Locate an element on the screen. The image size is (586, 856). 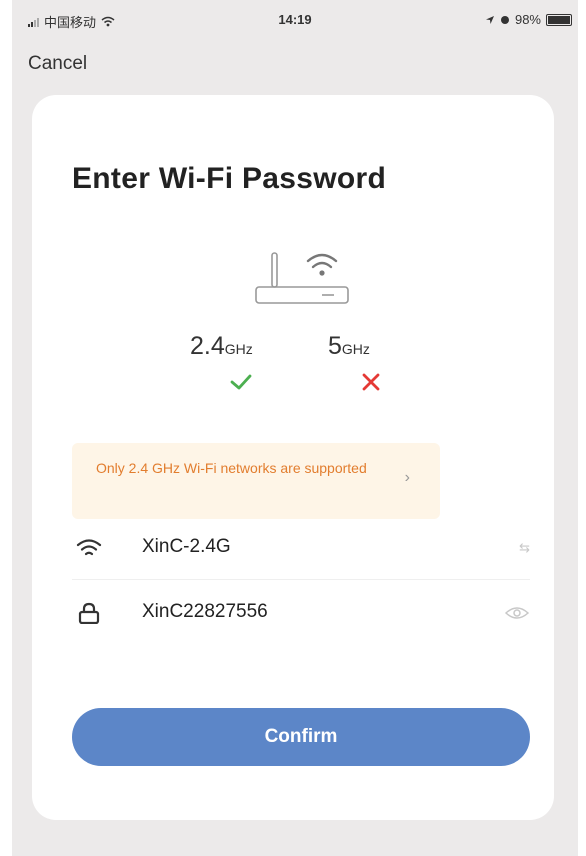
left-edge is located at coordinates (6, 428).